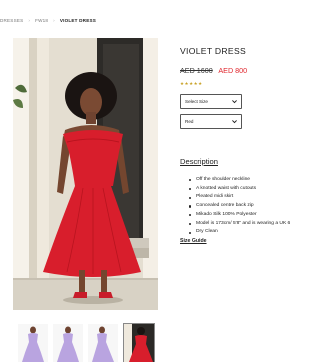  I want to click on price-block: AED 1600 AED 800, so click(213, 70).